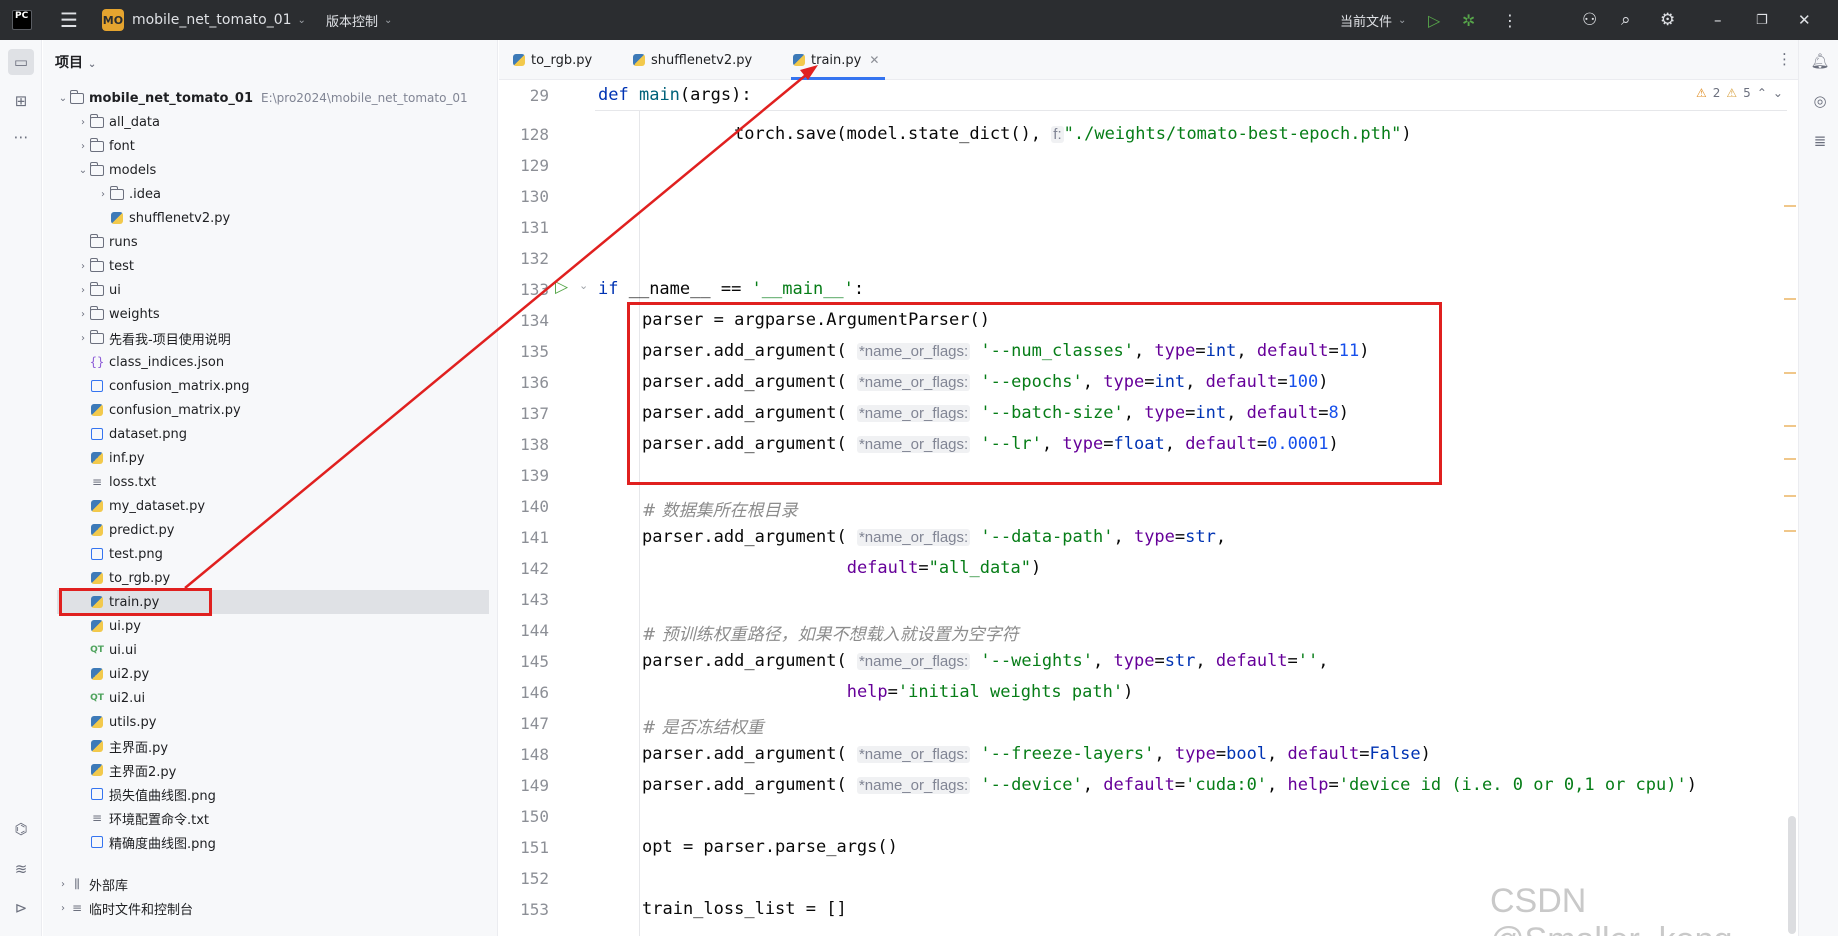 Image resolution: width=1838 pixels, height=936 pixels. Describe the element at coordinates (270, 626) in the screenshot. I see `tree-item: ui.py` at that location.